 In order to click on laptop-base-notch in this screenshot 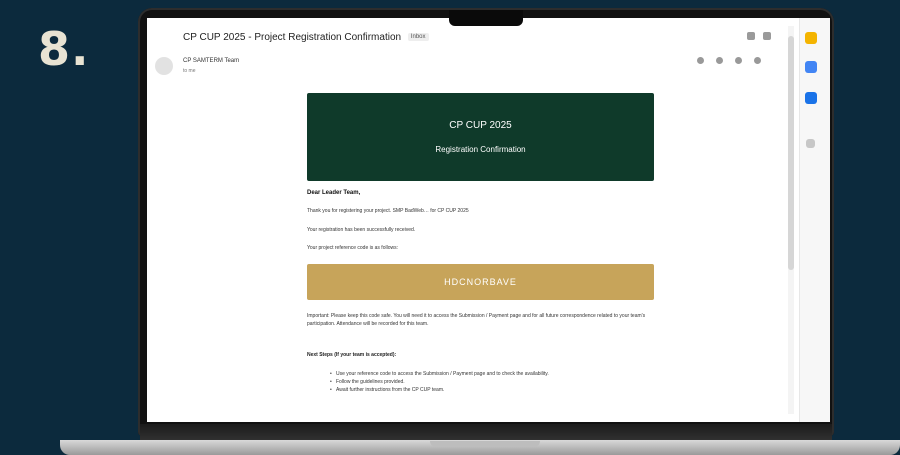, I will do `click(485, 444)`.